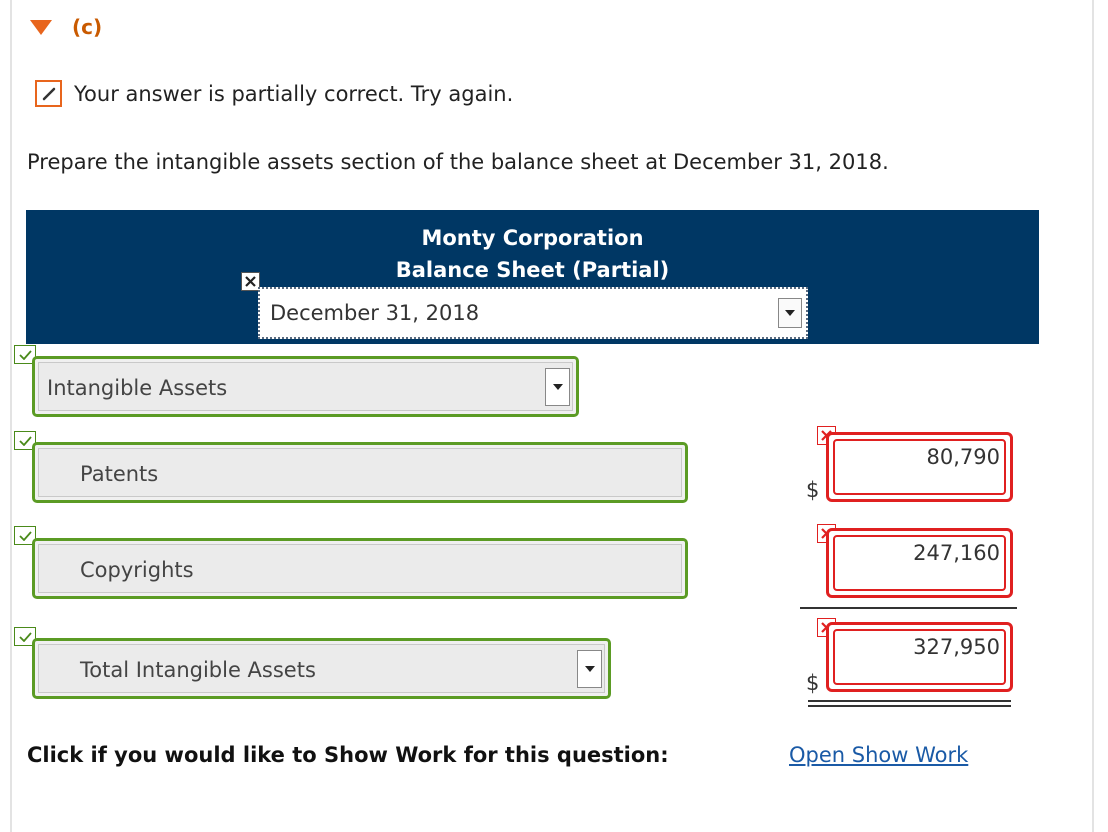 The width and height of the screenshot is (1108, 832). Describe the element at coordinates (956, 647) in the screenshot. I see `total-amount-value: 327,950` at that location.